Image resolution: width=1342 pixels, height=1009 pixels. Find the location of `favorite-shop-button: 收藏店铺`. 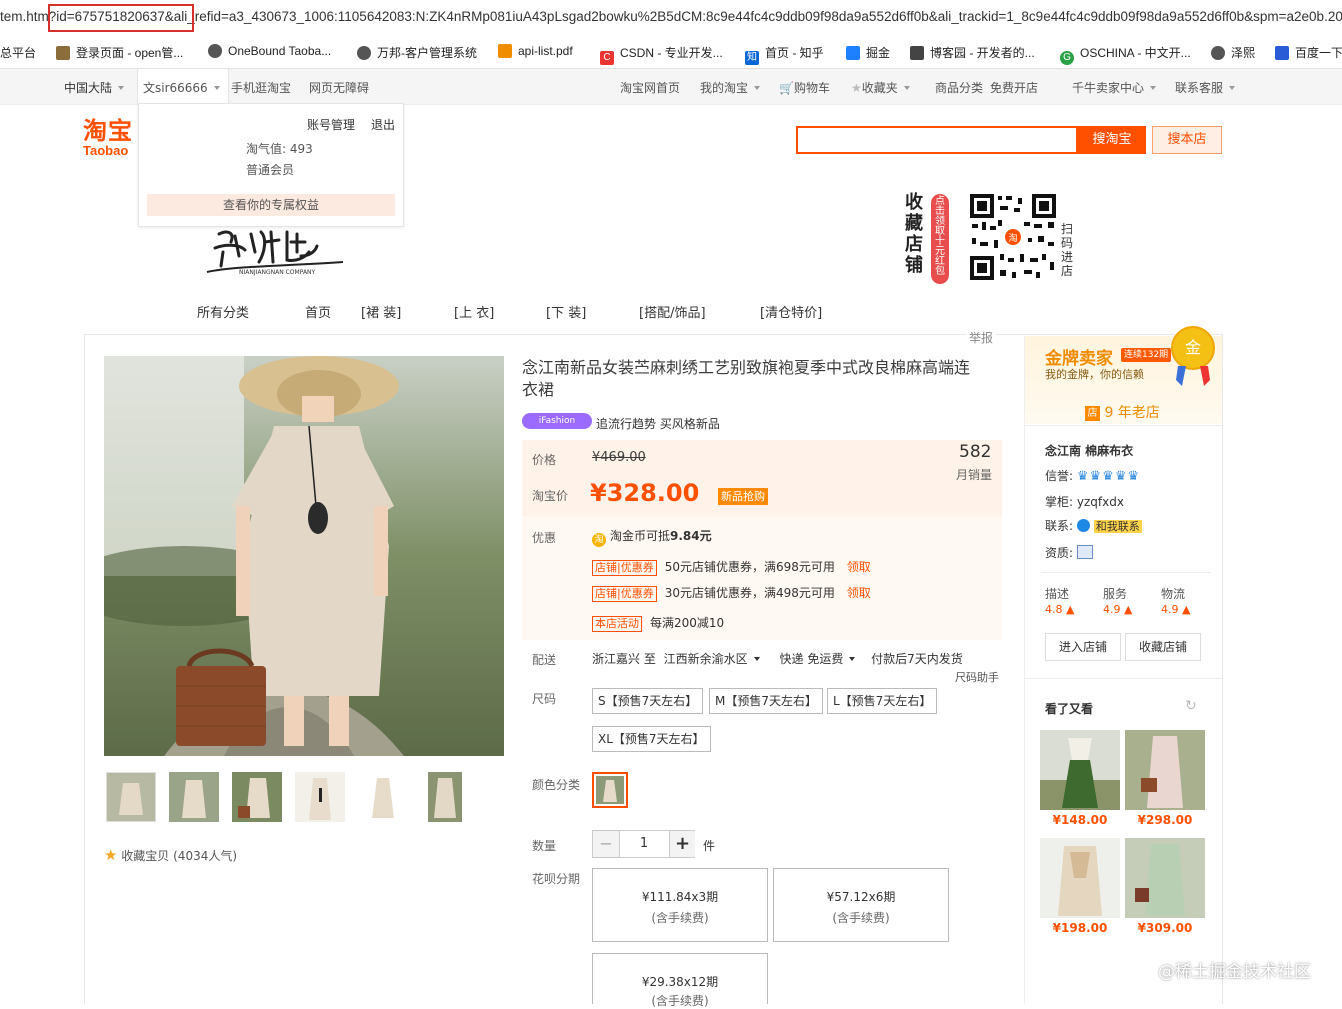

favorite-shop-button: 收藏店铺 is located at coordinates (1163, 647).